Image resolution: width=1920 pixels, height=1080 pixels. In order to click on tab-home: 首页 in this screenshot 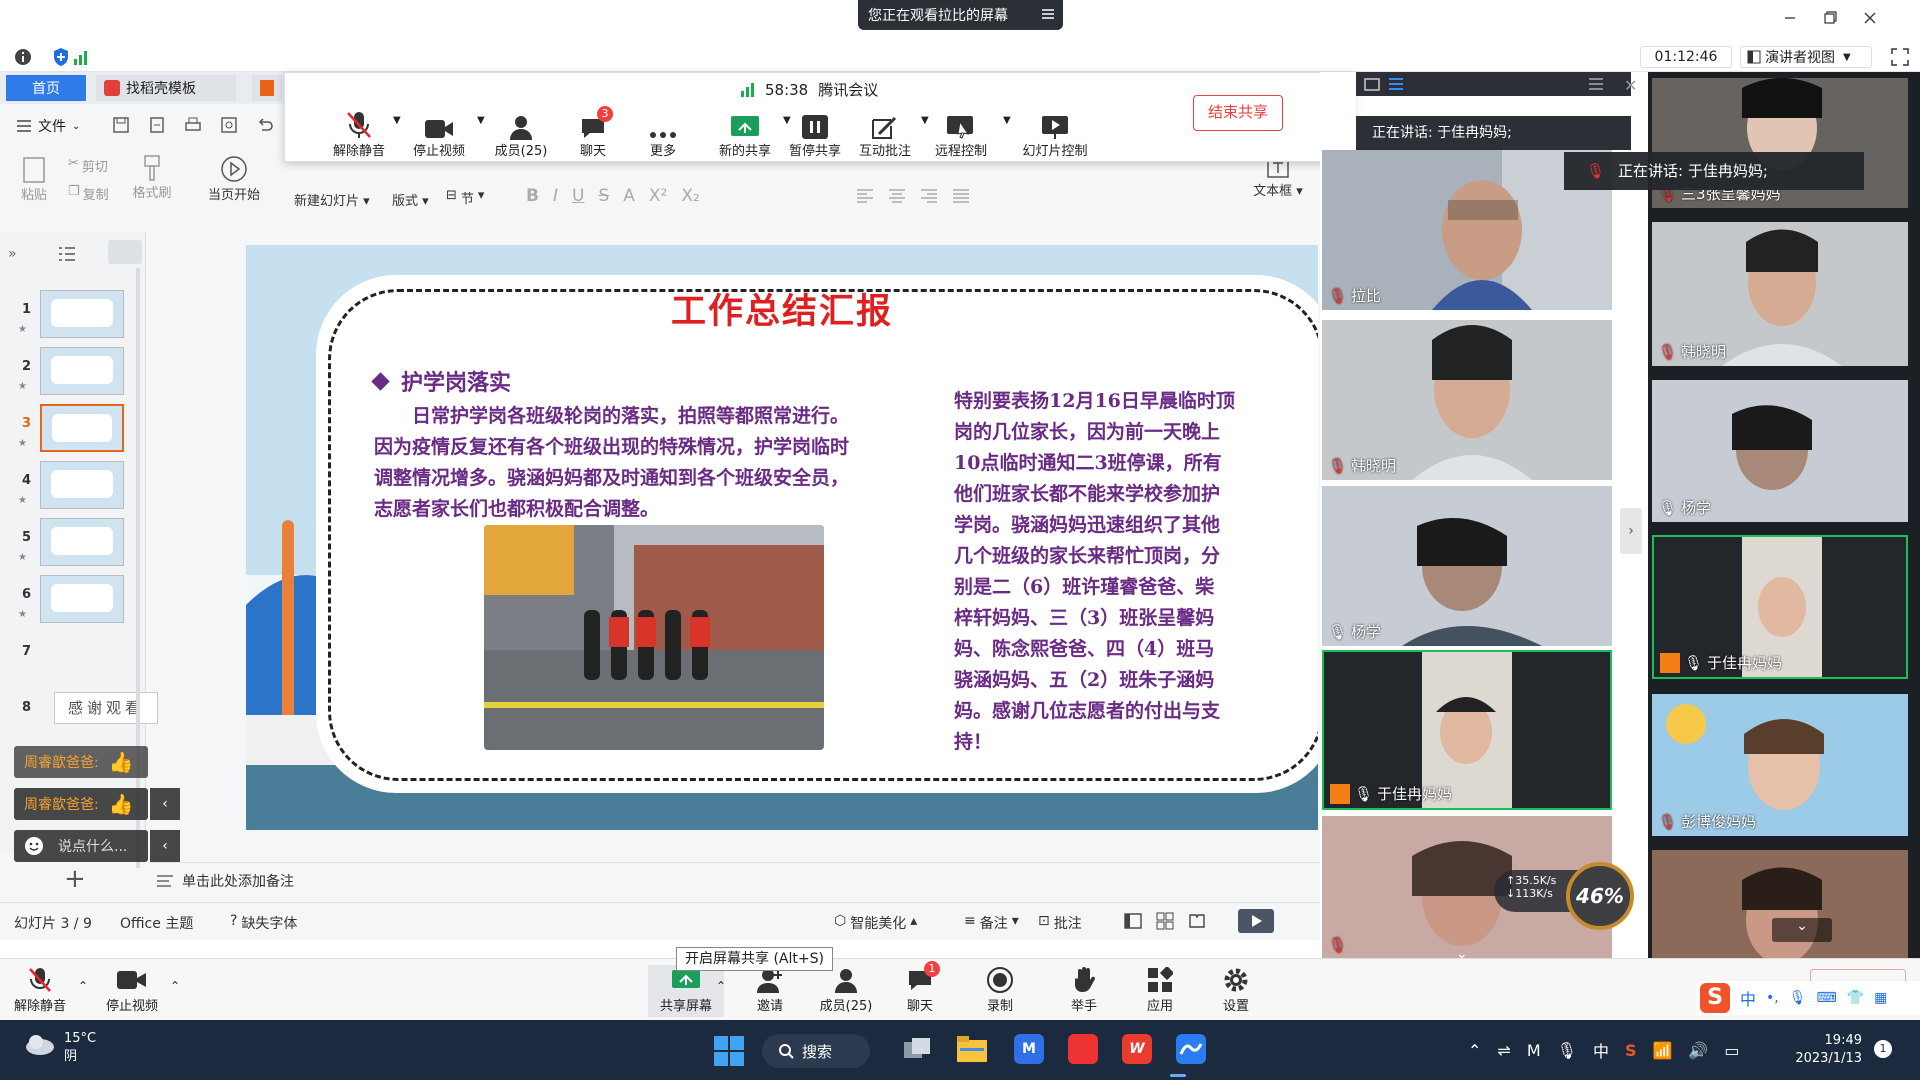, I will do `click(46, 88)`.